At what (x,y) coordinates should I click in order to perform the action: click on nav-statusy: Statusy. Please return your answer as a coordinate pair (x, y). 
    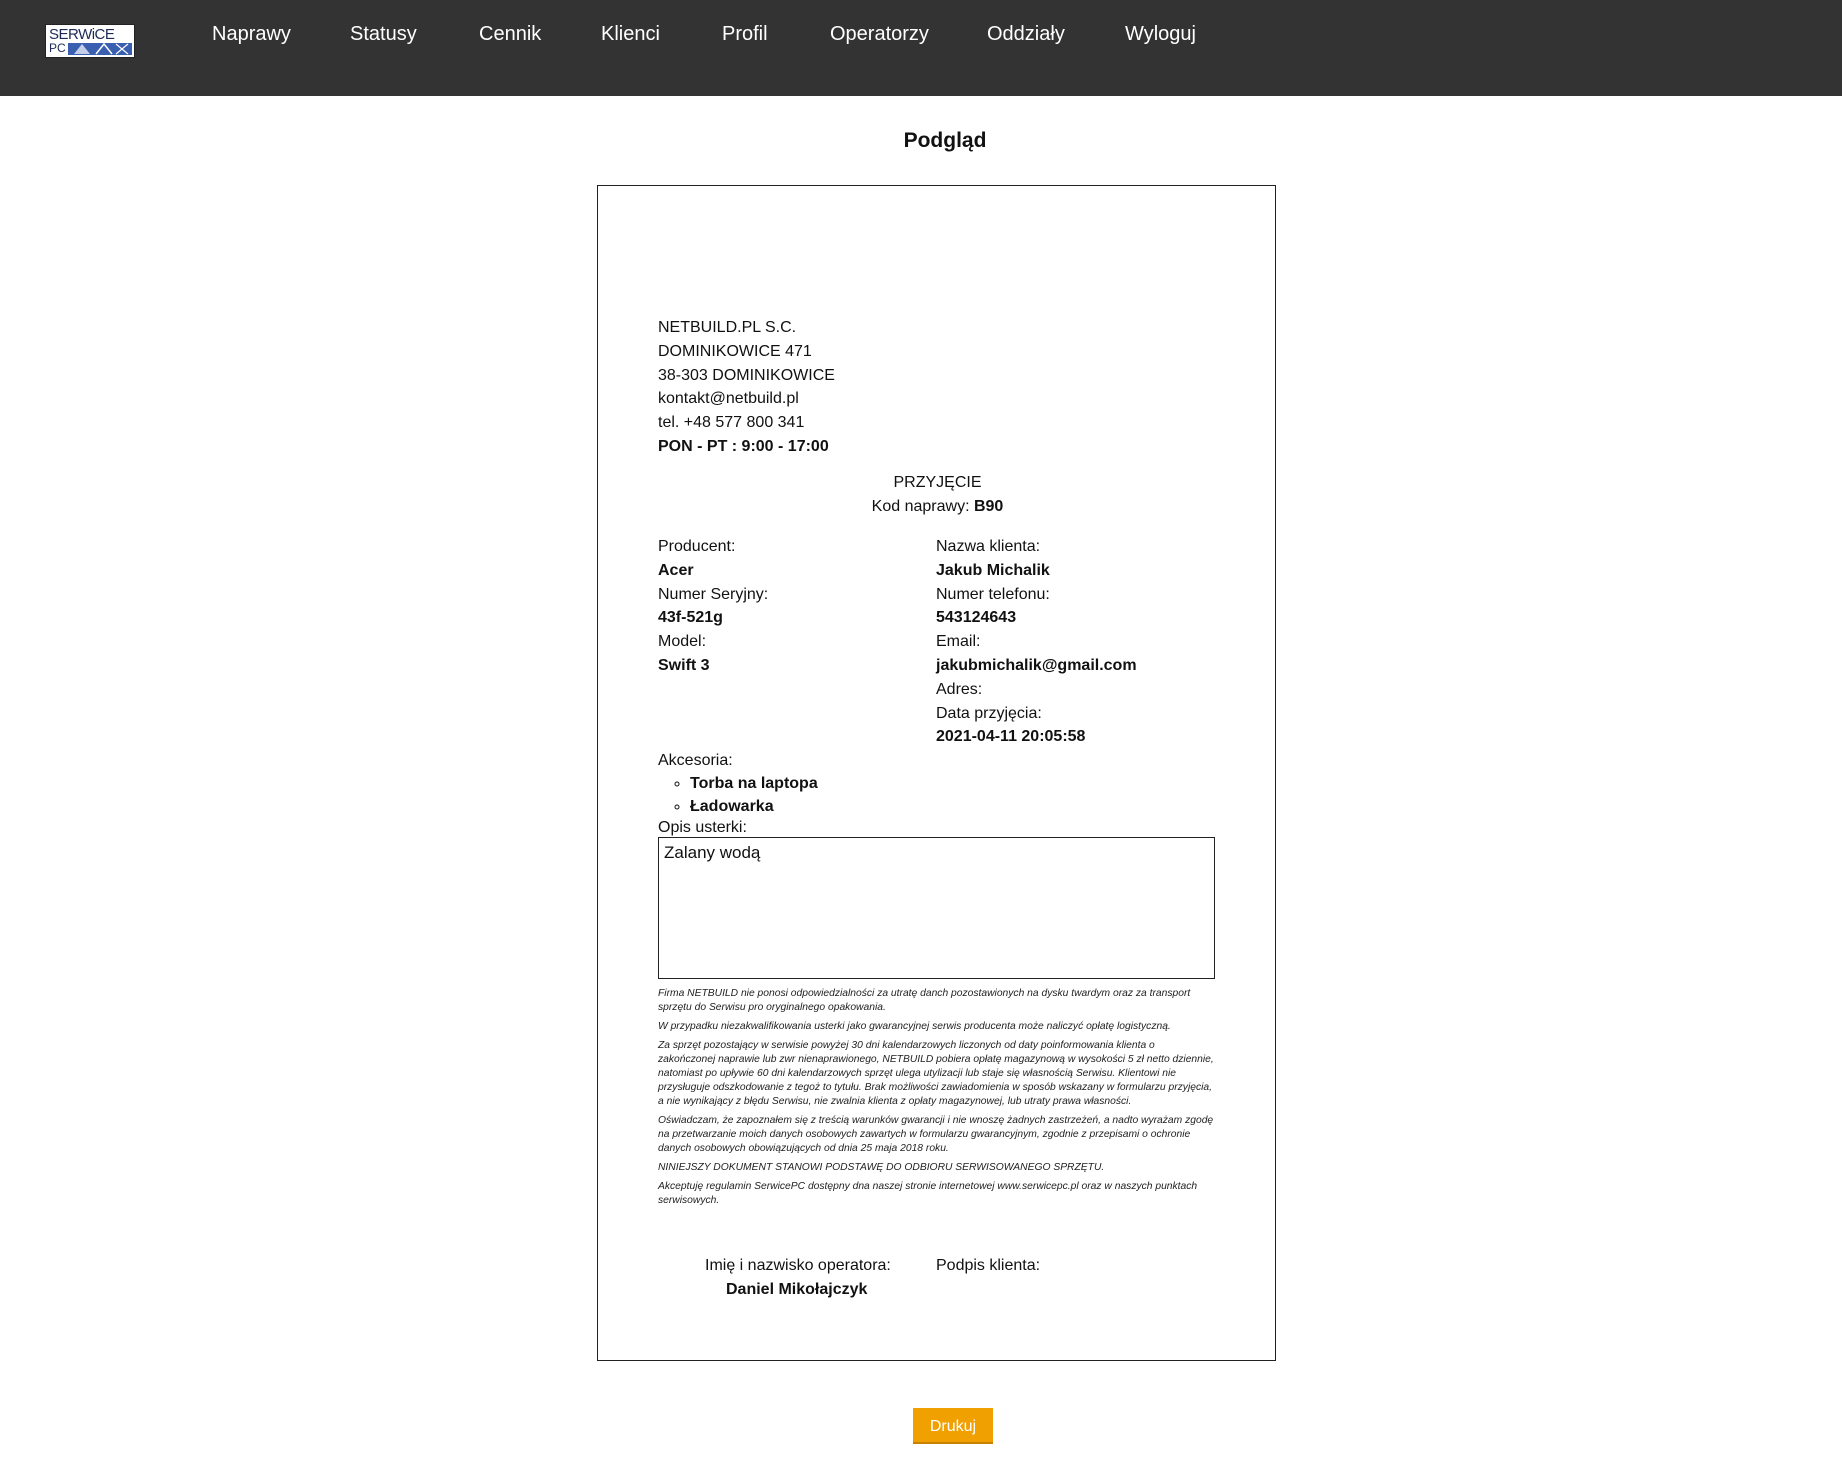
    Looking at the image, I should click on (383, 34).